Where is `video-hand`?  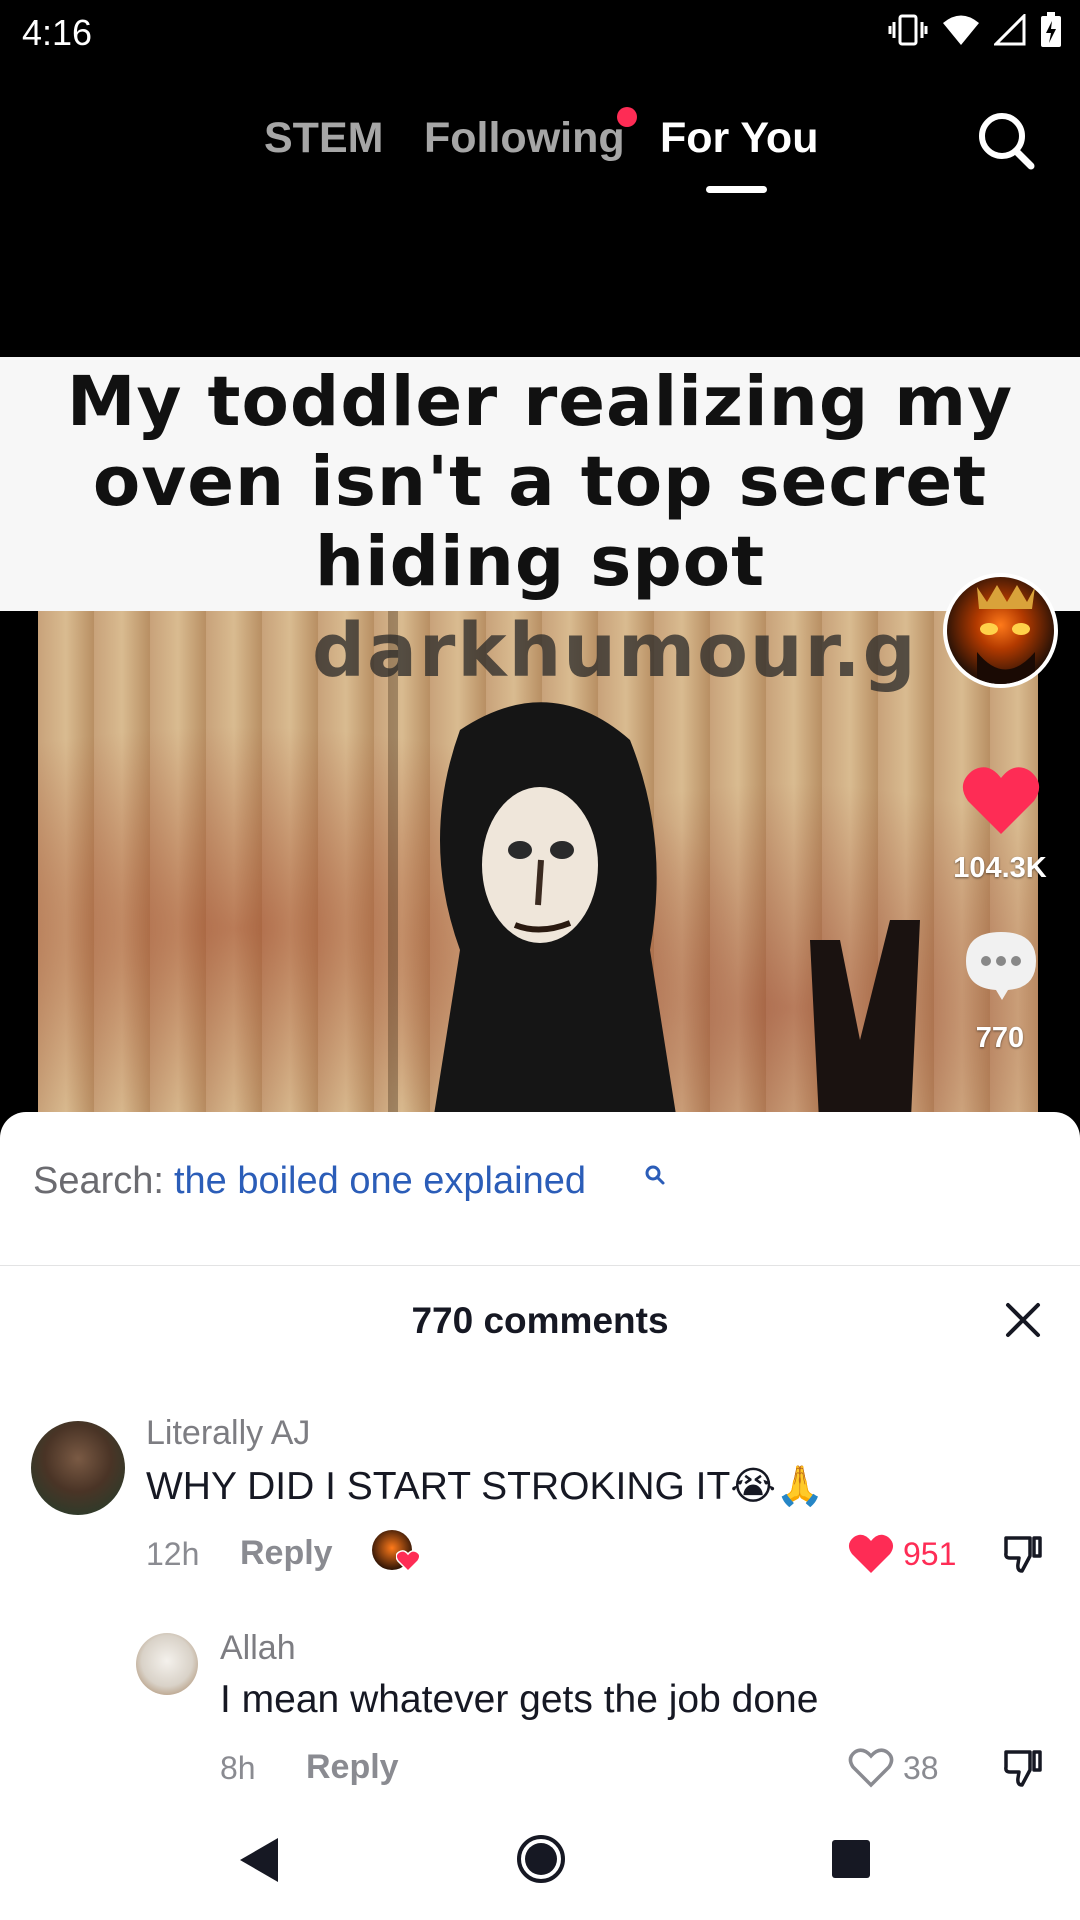 video-hand is located at coordinates (865, 1030).